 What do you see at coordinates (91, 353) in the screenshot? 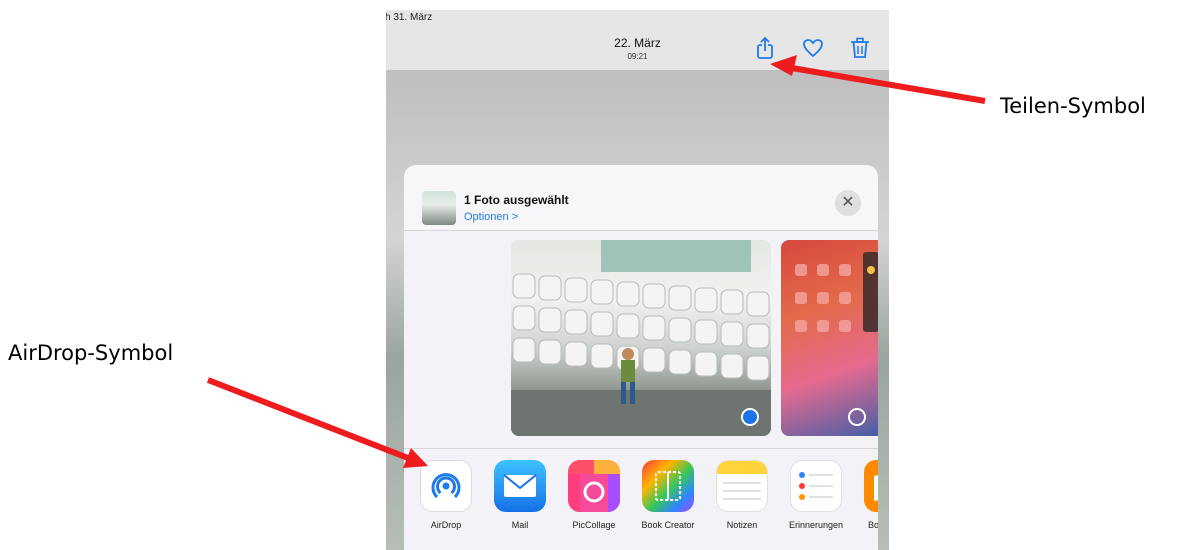
I see `airdrop-symbol-label: AirDrop-Symbol` at bounding box center [91, 353].